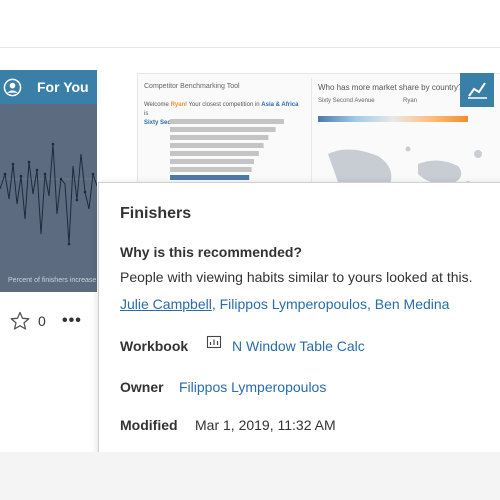 Image resolution: width=500 pixels, height=500 pixels. Describe the element at coordinates (346, 101) in the screenshot. I see `thumbnail-legend-left: Sixty Second Avenue` at that location.